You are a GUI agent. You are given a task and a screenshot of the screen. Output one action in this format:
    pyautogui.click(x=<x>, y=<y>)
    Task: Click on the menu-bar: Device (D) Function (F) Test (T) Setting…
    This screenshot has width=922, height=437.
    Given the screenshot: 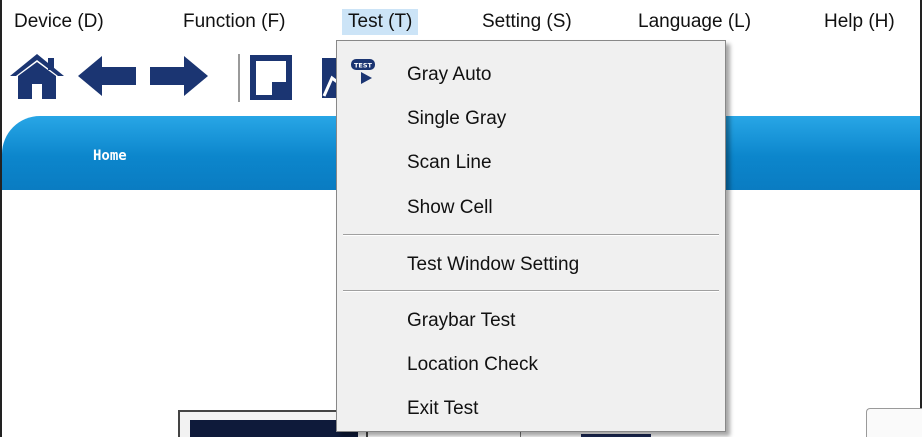 What is the action you would take?
    pyautogui.click(x=461, y=20)
    